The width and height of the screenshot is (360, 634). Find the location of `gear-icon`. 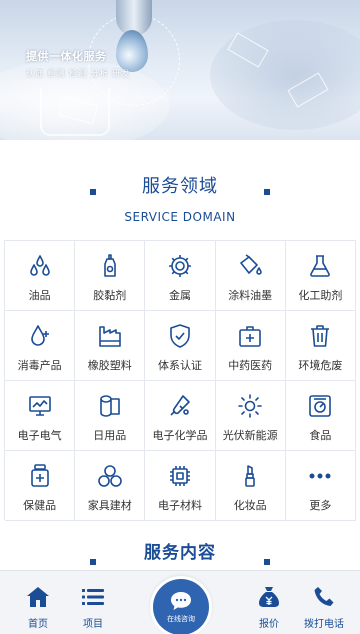

gear-icon is located at coordinates (179, 266).